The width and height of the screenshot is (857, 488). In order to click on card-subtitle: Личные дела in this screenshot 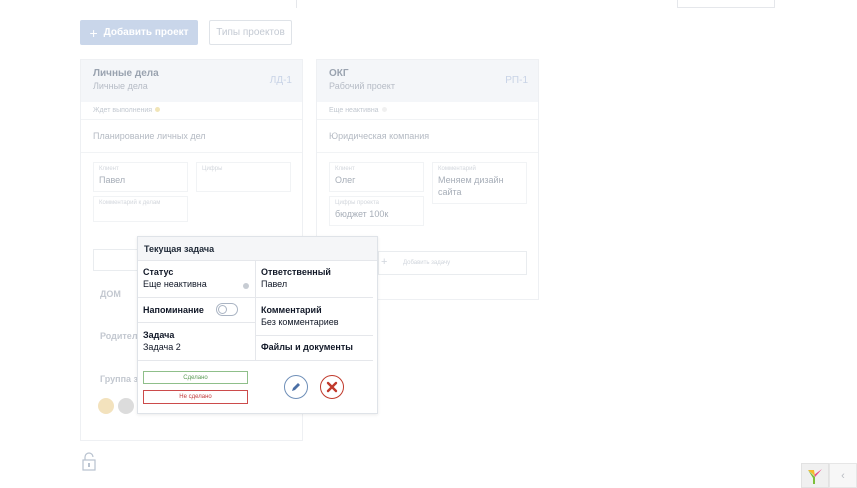, I will do `click(120, 86)`.